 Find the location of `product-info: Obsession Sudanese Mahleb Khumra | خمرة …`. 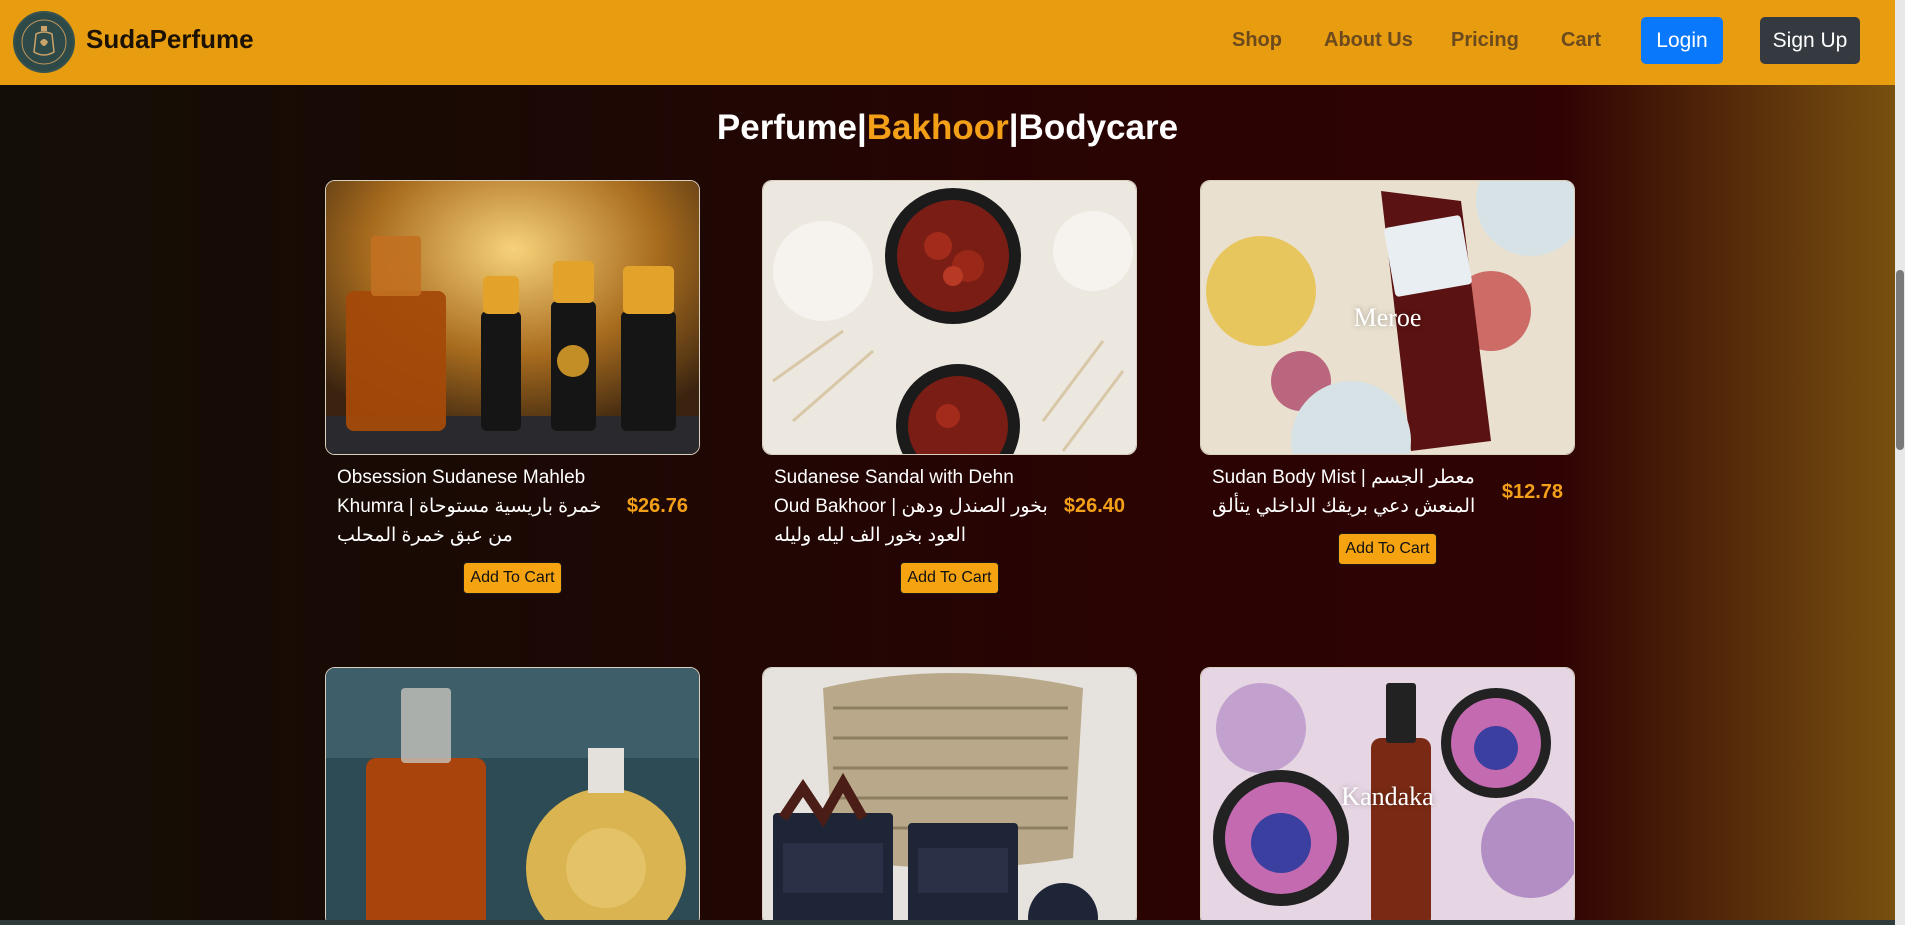

product-info: Obsession Sudanese Mahleb Khumra | خمرة … is located at coordinates (512, 502).